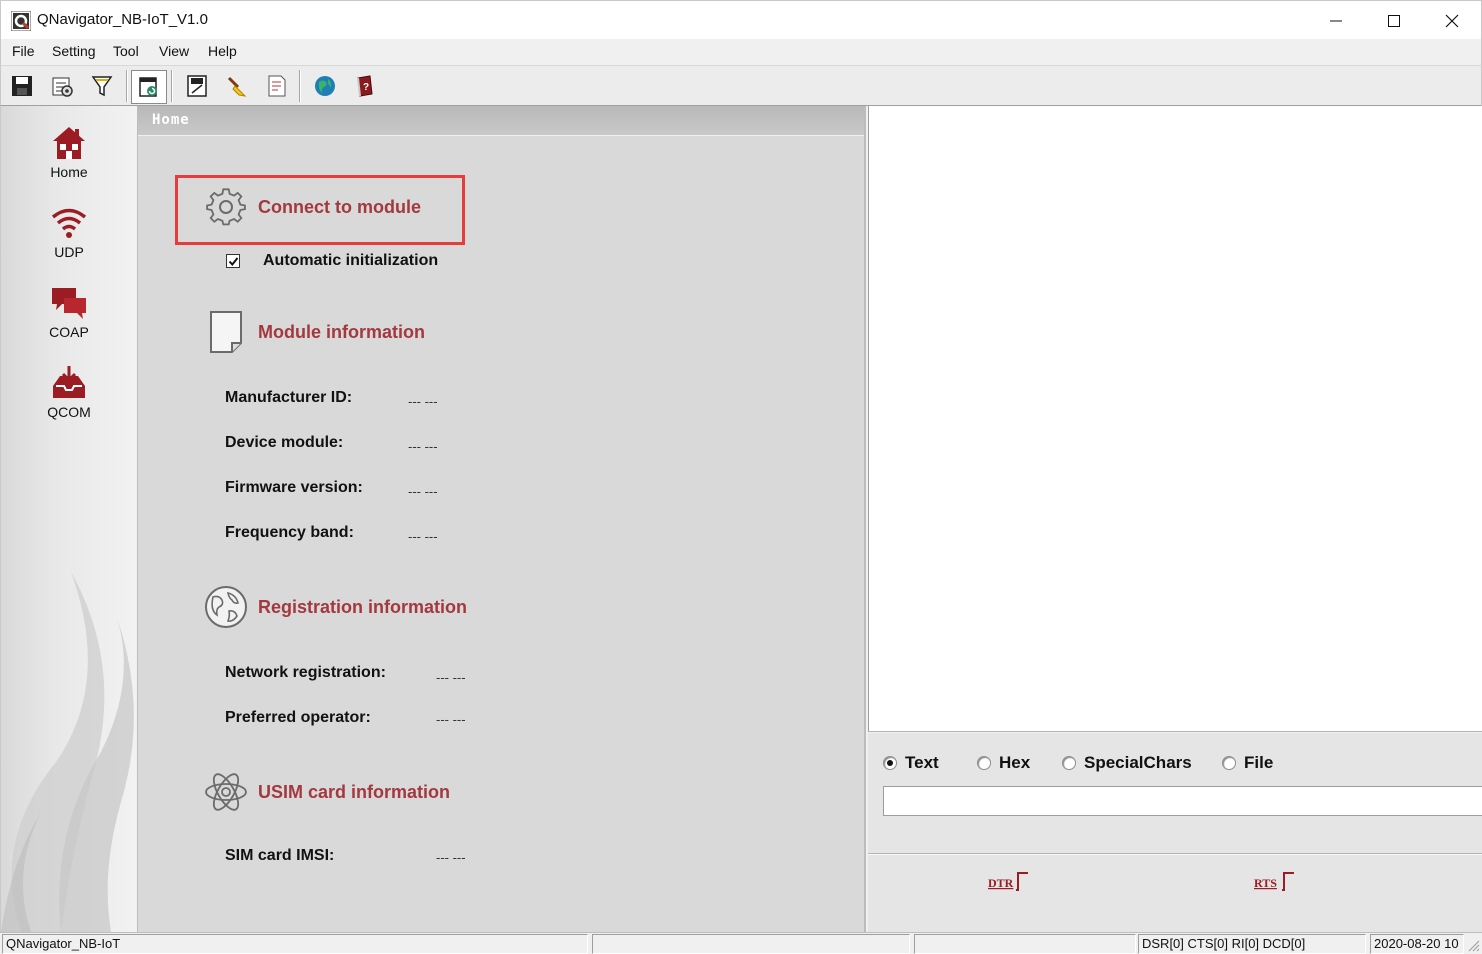 This screenshot has height=954, width=1482. Describe the element at coordinates (1001, 883) in the screenshot. I see `dtr-label: DTR` at that location.